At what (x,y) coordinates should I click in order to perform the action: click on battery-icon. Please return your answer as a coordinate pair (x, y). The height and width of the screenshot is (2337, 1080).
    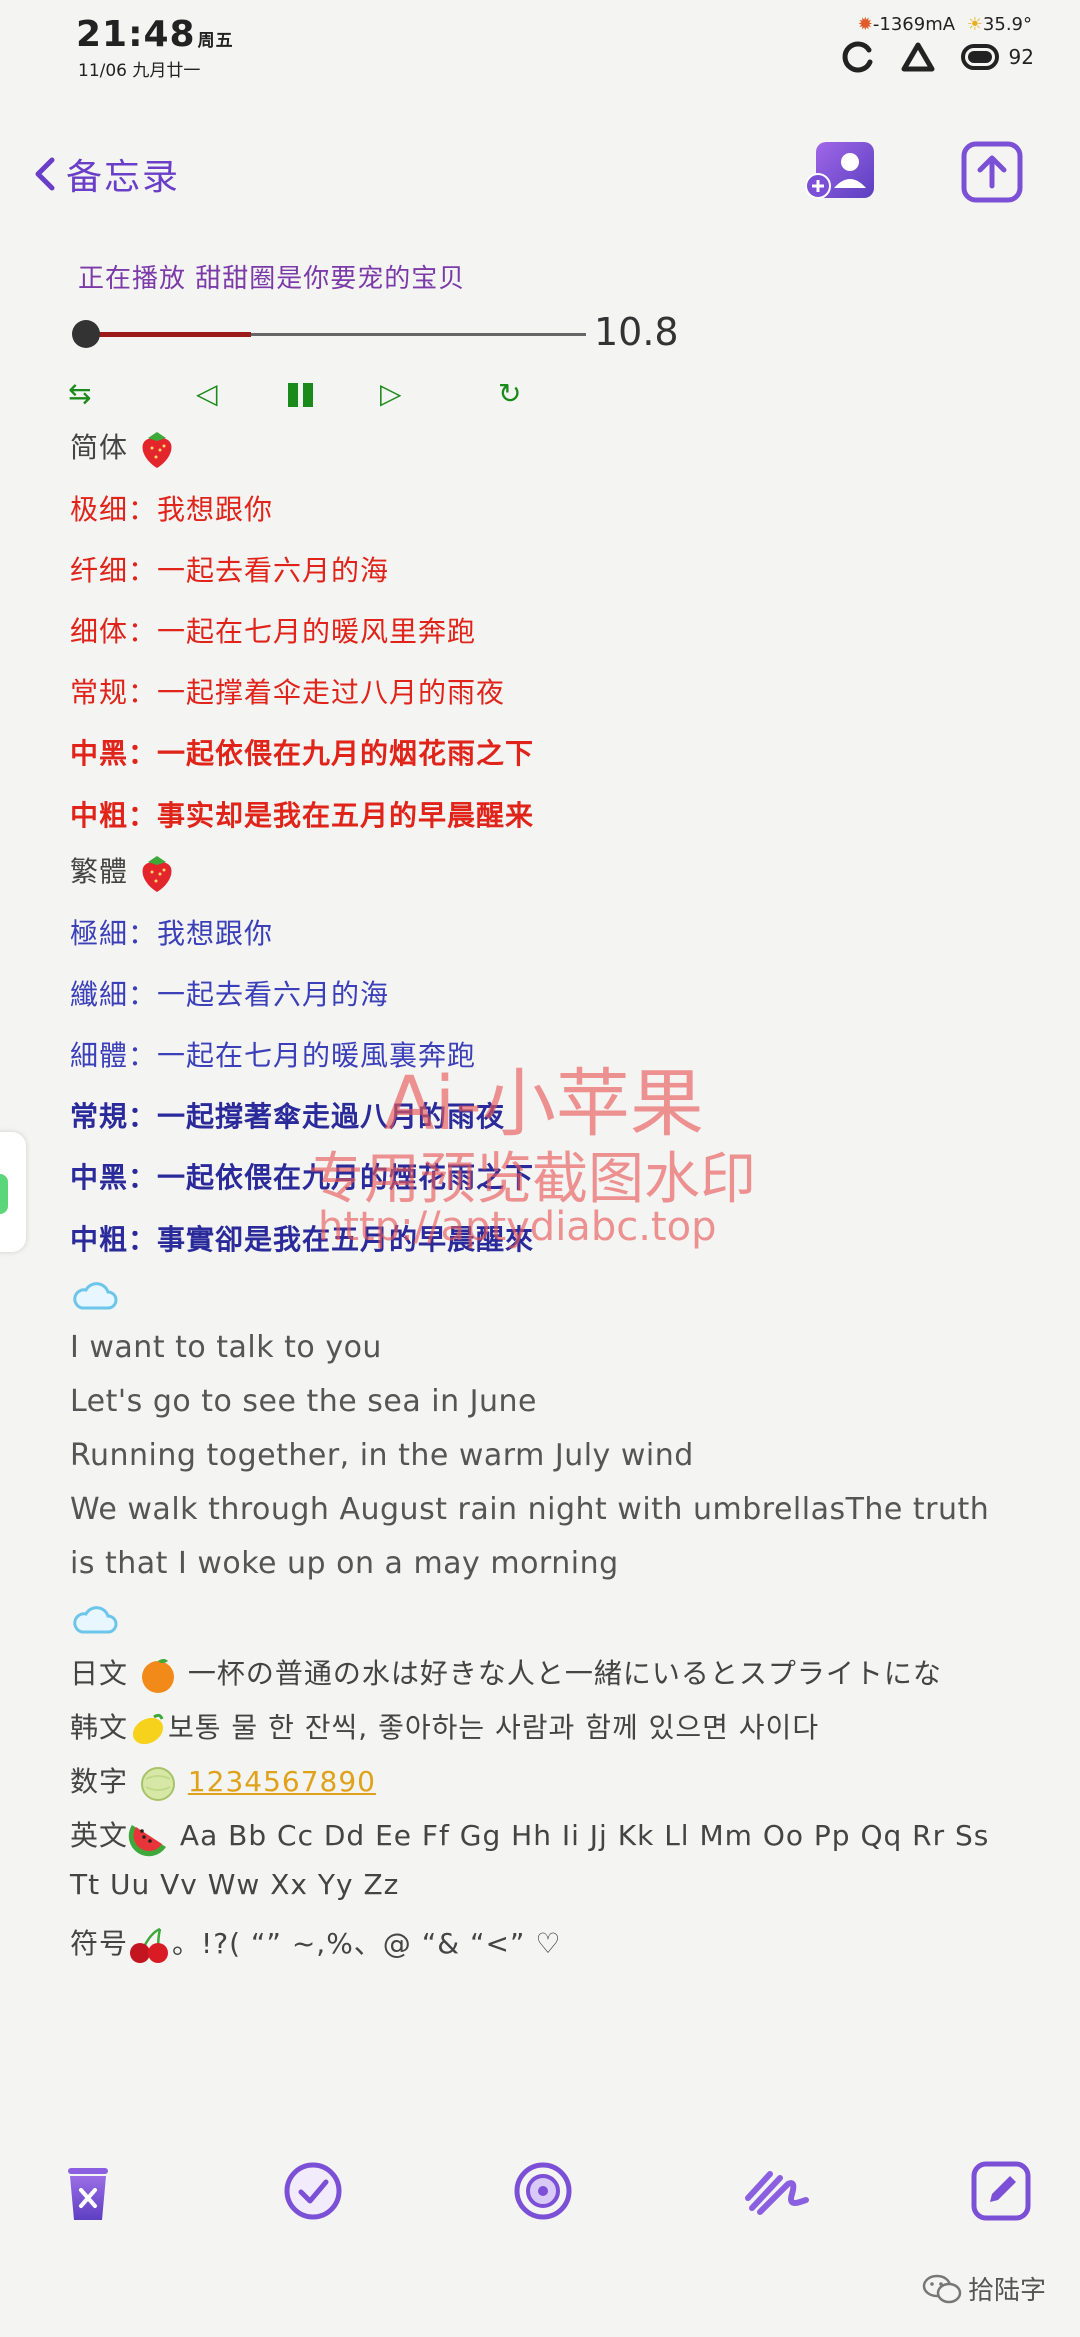
    Looking at the image, I should click on (979, 57).